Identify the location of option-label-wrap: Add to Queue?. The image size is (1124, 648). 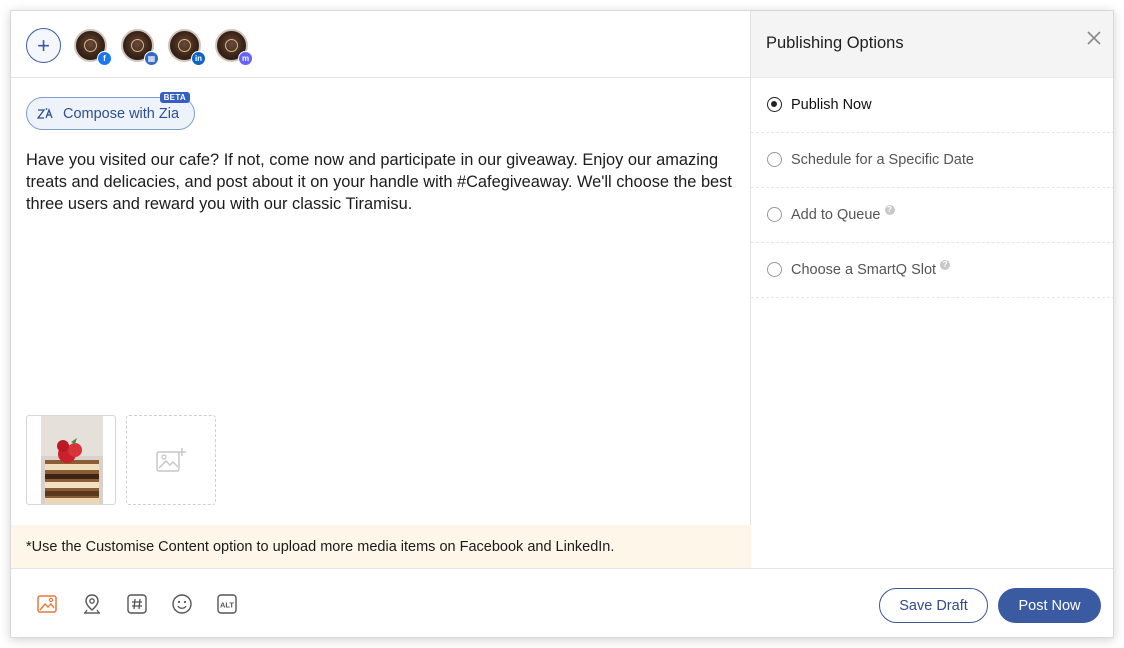
(843, 214).